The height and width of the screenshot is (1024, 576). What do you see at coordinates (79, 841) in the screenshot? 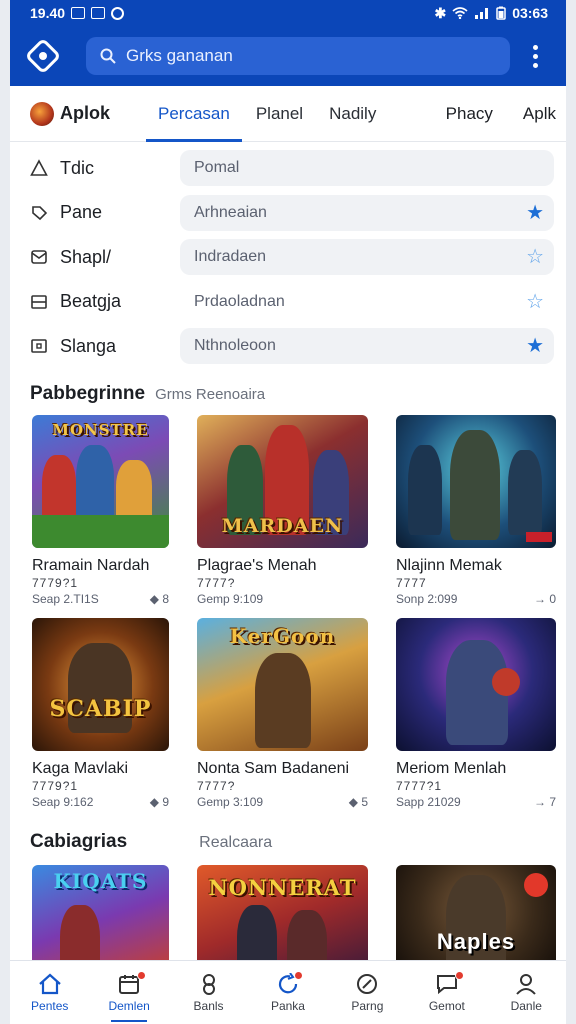
I see `section-title: Cabiagrias` at bounding box center [79, 841].